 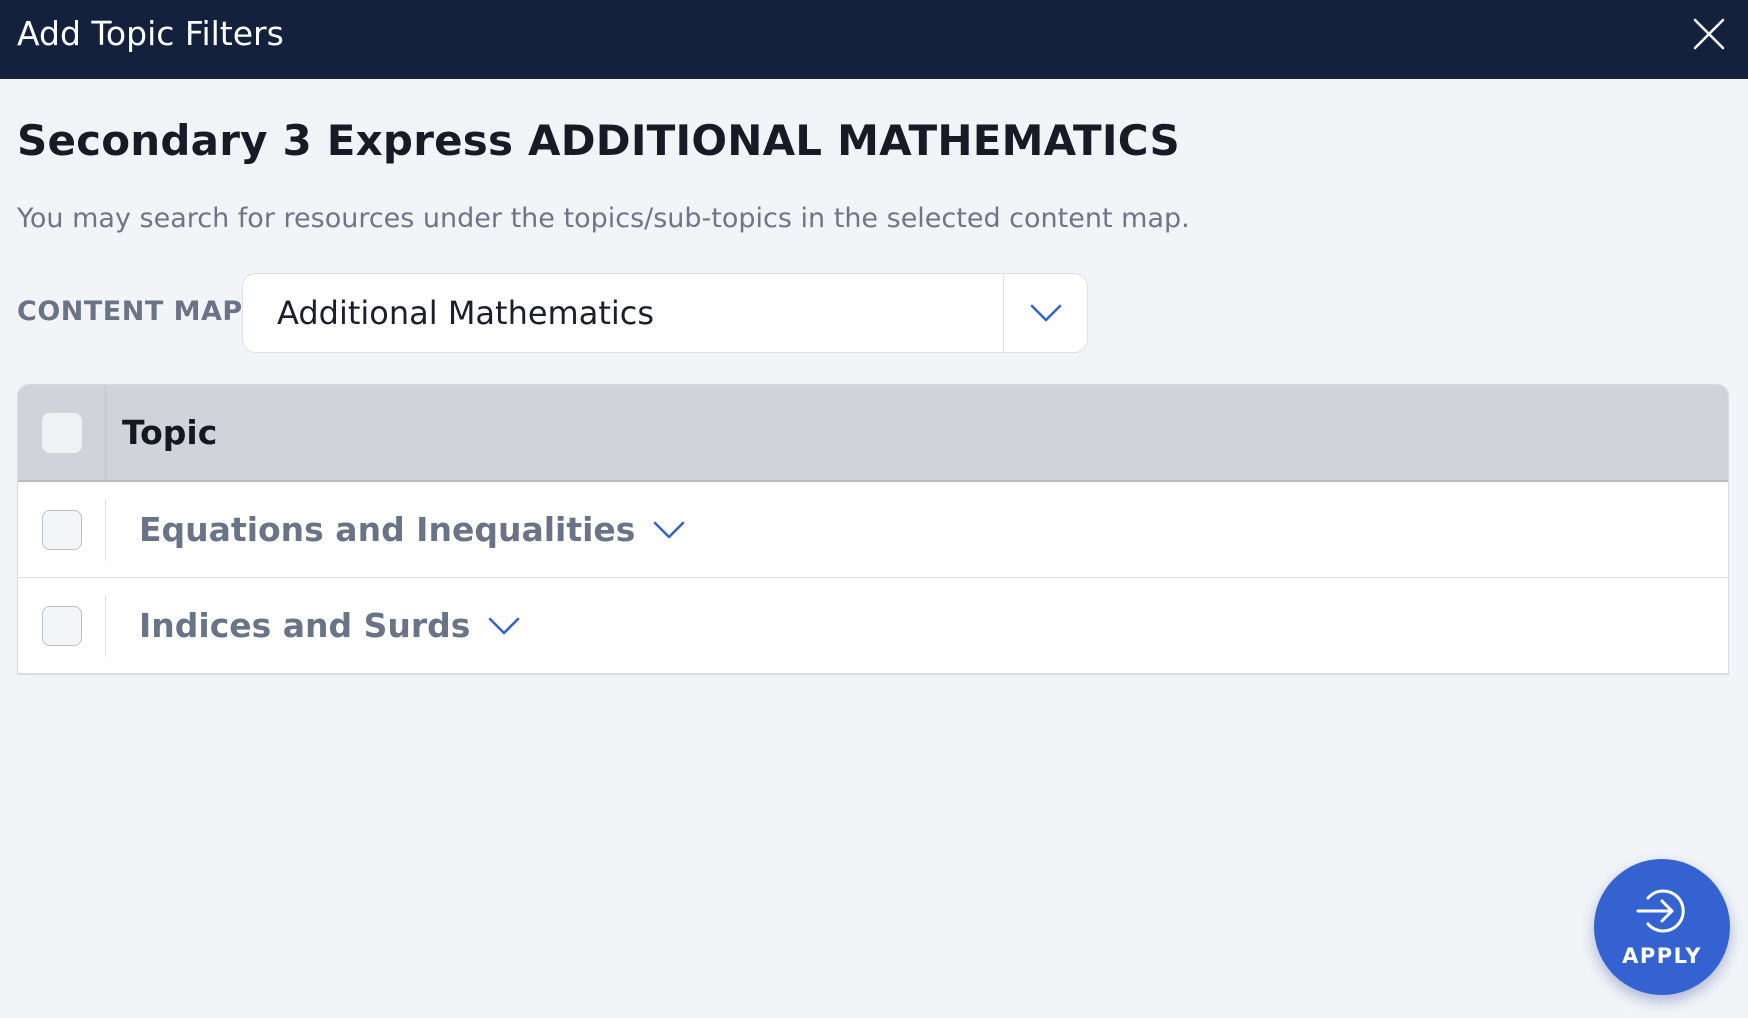 What do you see at coordinates (466, 313) in the screenshot?
I see `content-map-value: Additional Mathematics` at bounding box center [466, 313].